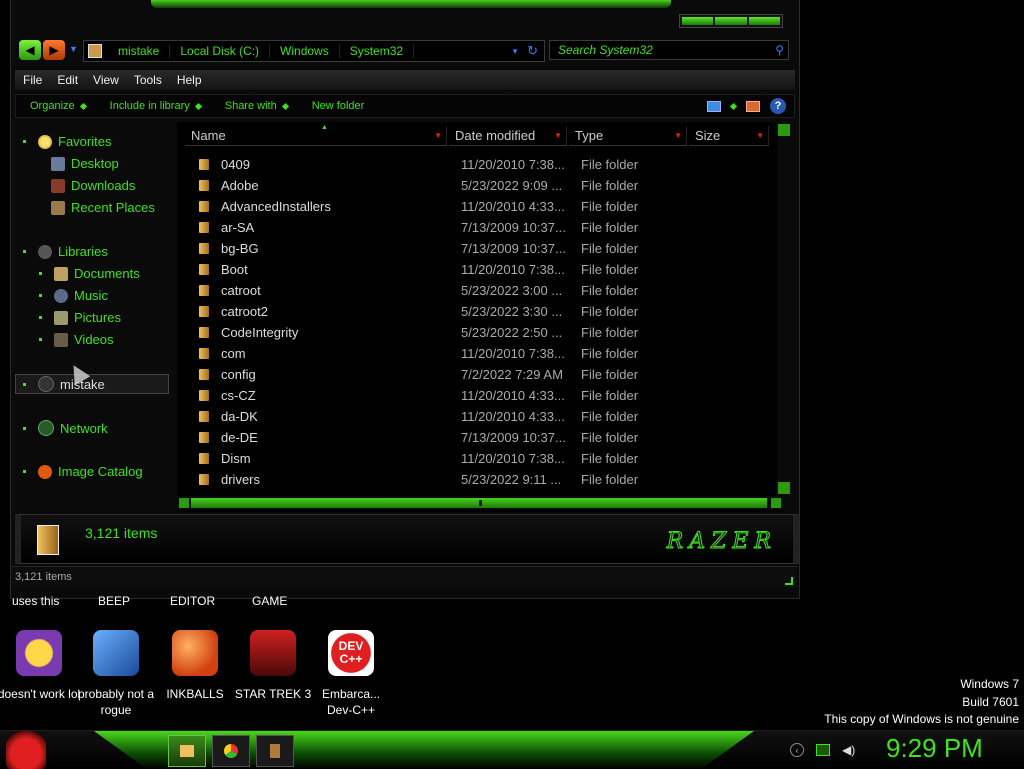 Image resolution: width=1024 pixels, height=769 pixels. What do you see at coordinates (477, 290) in the screenshot?
I see `table-row: catroot 5/23/2022 3:00 ... File folder` at bounding box center [477, 290].